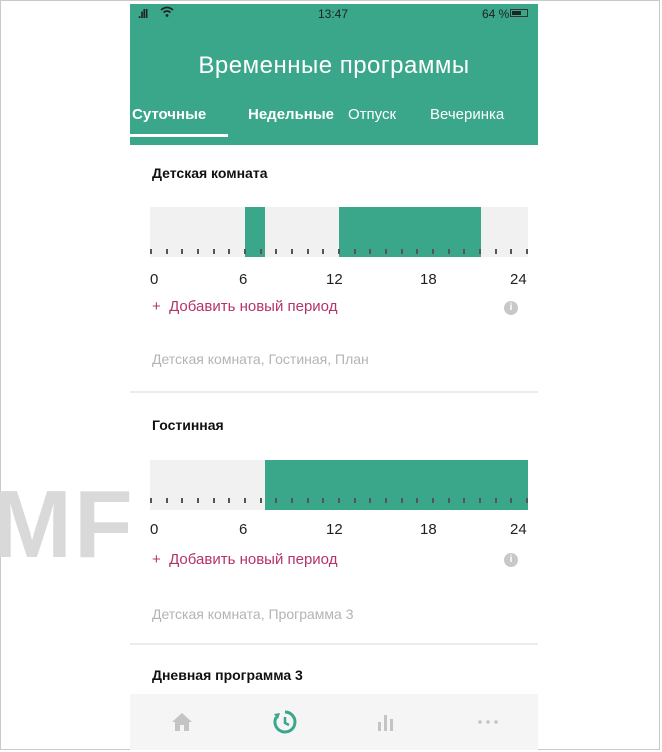 This screenshot has width=662, height=752. Describe the element at coordinates (467, 114) in the screenshot. I see `tab-party: Вечеринка` at that location.